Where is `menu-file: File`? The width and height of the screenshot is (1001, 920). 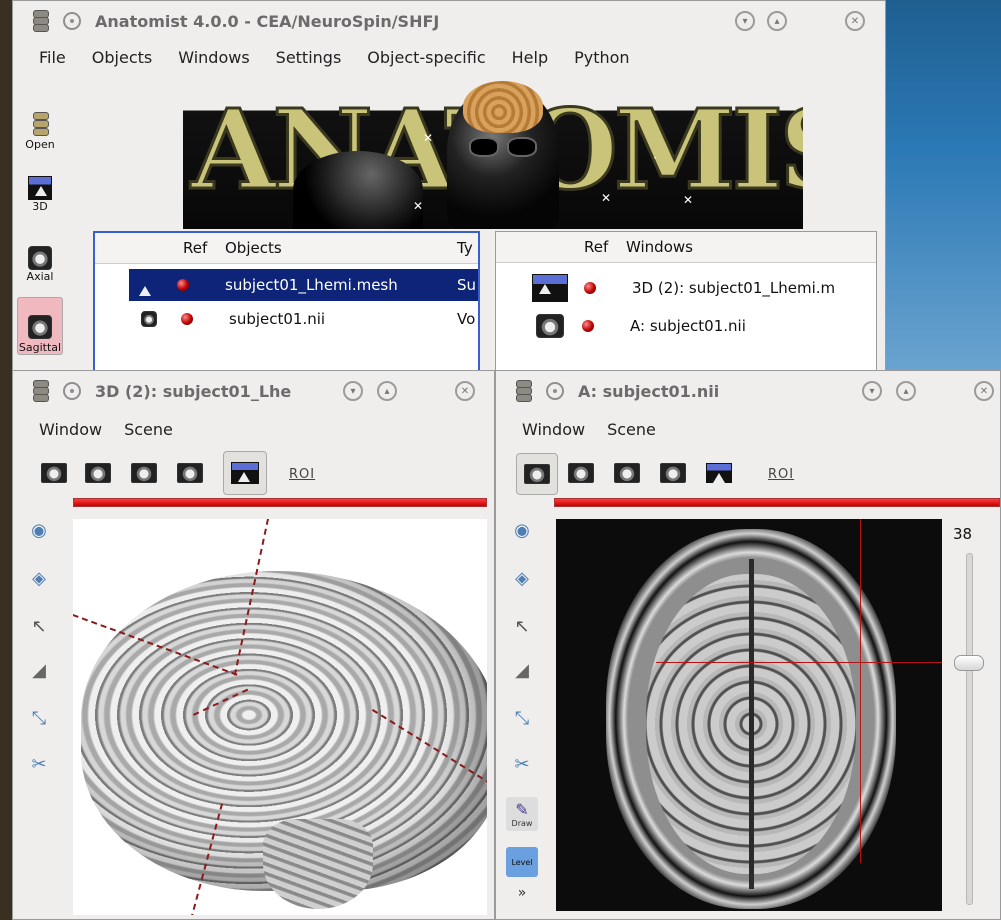
menu-file: File is located at coordinates (52, 57).